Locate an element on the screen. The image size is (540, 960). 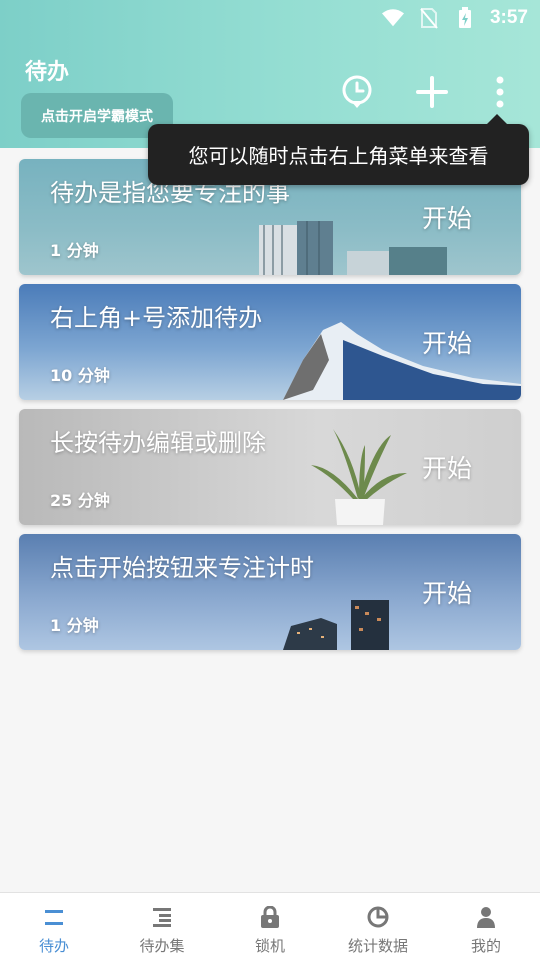
nav-item-stats: 统计数据 is located at coordinates (378, 926).